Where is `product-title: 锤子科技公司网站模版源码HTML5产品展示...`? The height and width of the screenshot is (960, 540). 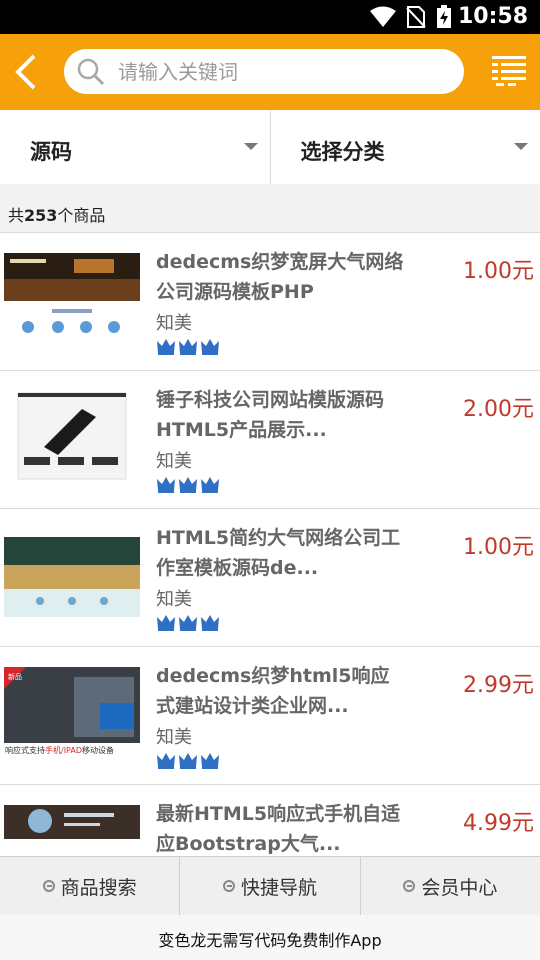
product-title: 锤子科技公司网站模版源码HTML5产品展示... is located at coordinates (281, 415).